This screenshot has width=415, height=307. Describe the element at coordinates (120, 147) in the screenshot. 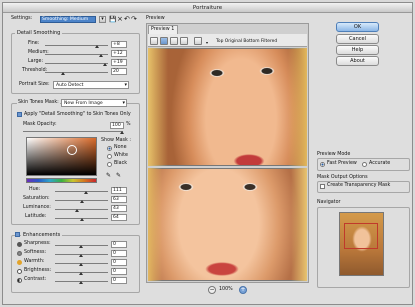

I see `show-mask-none-label: None` at that location.